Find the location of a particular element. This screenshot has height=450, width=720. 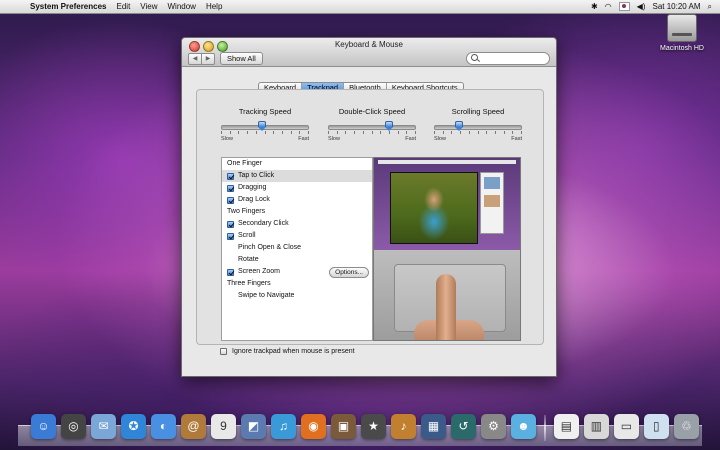

system-preferences-dock-item: ⚙ is located at coordinates (493, 426).